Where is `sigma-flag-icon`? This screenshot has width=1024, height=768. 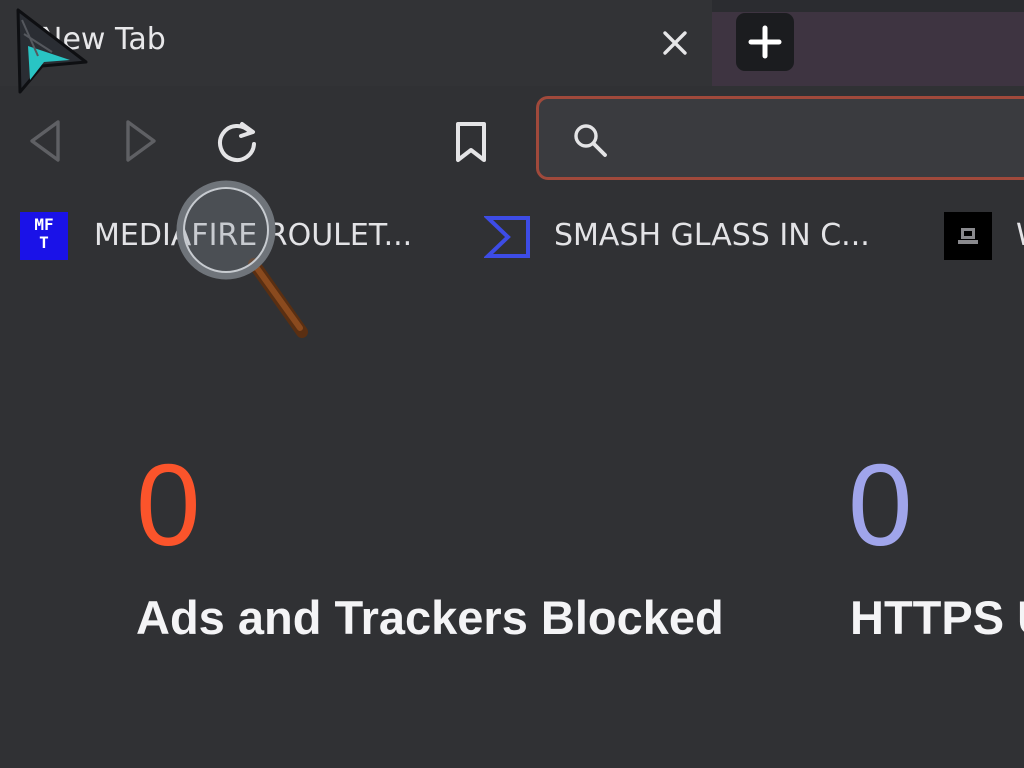
sigma-flag-icon is located at coordinates (508, 239).